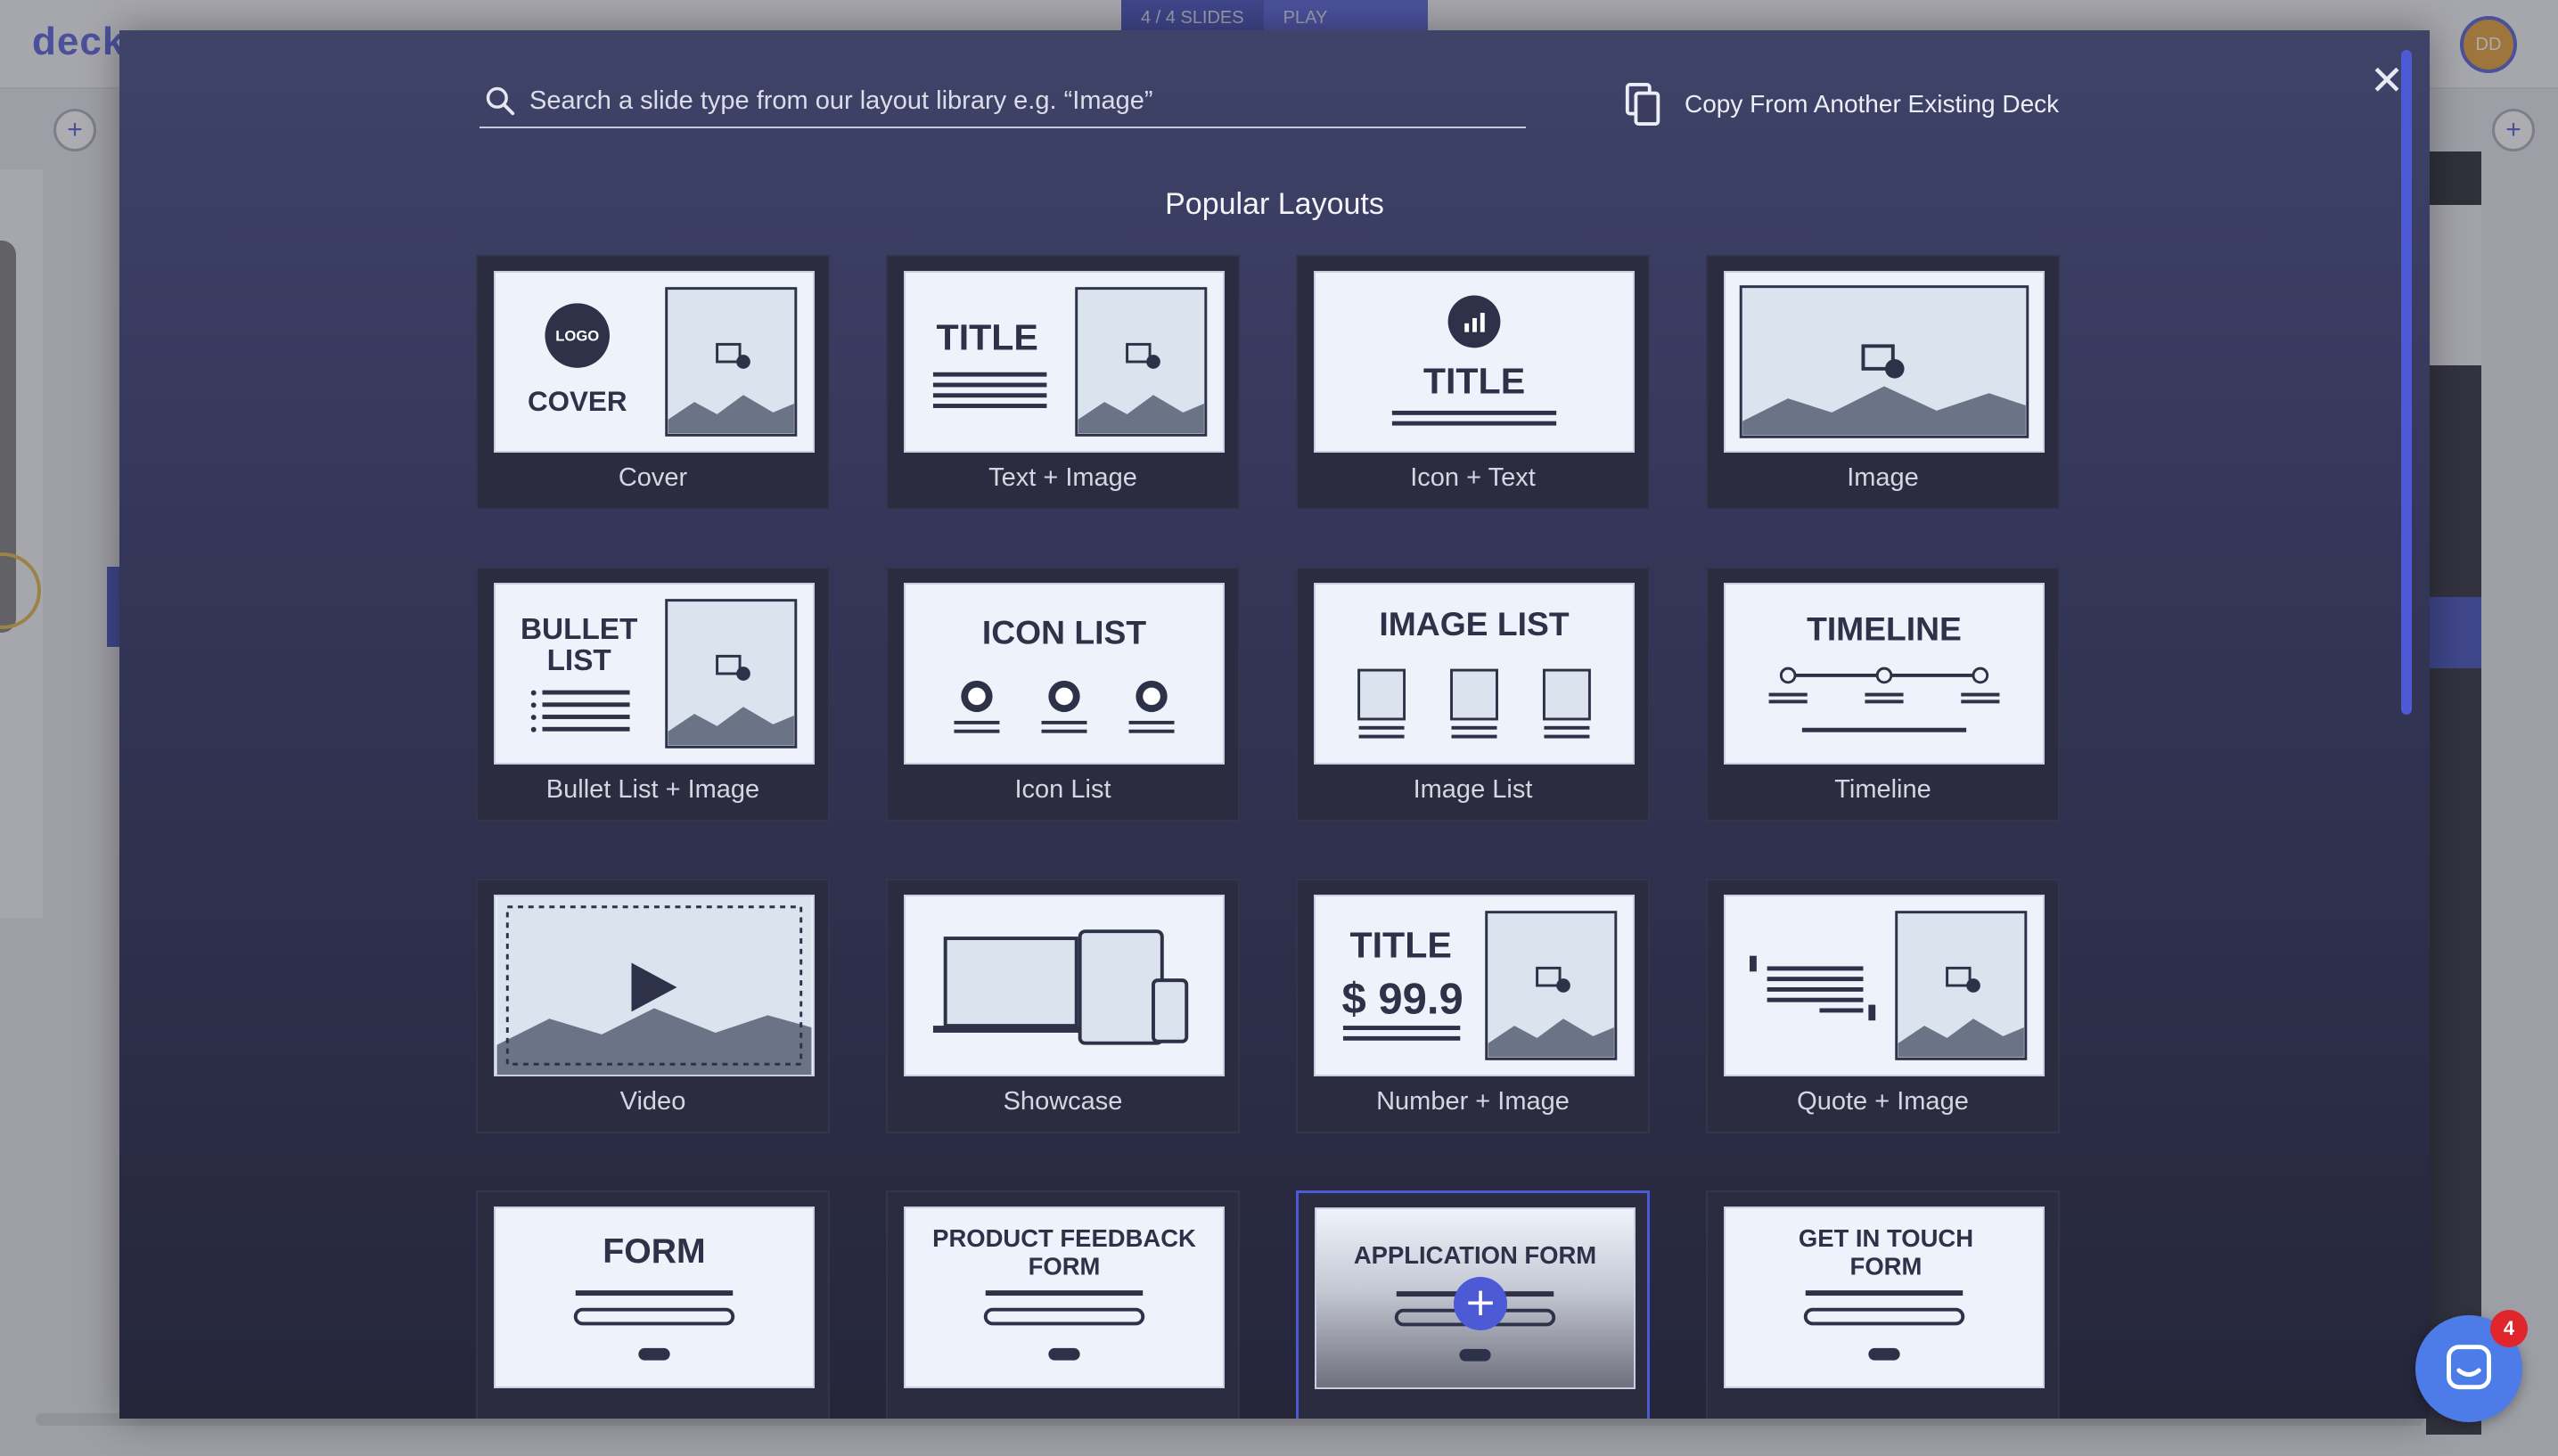 The height and width of the screenshot is (1456, 2558). What do you see at coordinates (652, 789) in the screenshot?
I see `layout-label: Bullet List + Image` at bounding box center [652, 789].